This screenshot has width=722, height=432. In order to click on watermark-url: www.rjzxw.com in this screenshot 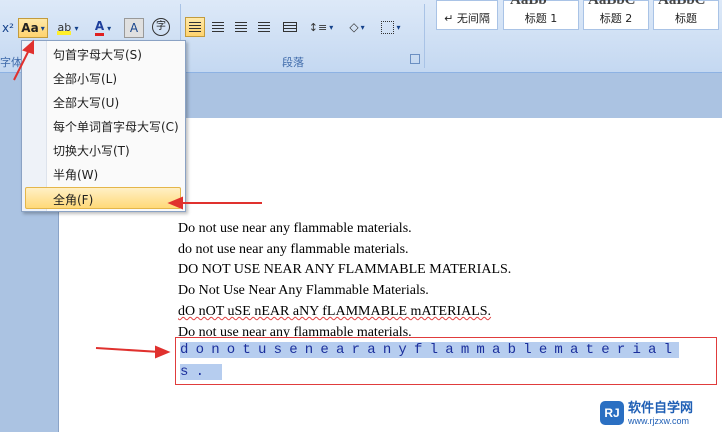, I will do `click(659, 420)`.